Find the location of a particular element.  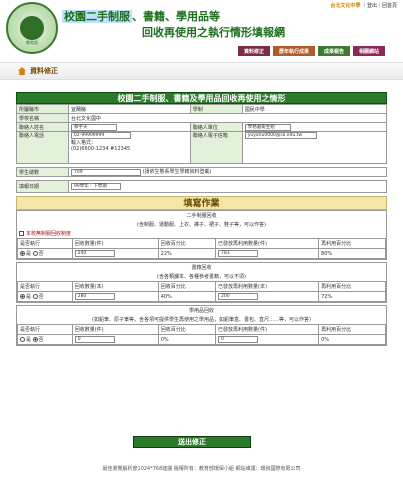

title-line1-rest: 、書籍、學用品等 is located at coordinates (176, 16).